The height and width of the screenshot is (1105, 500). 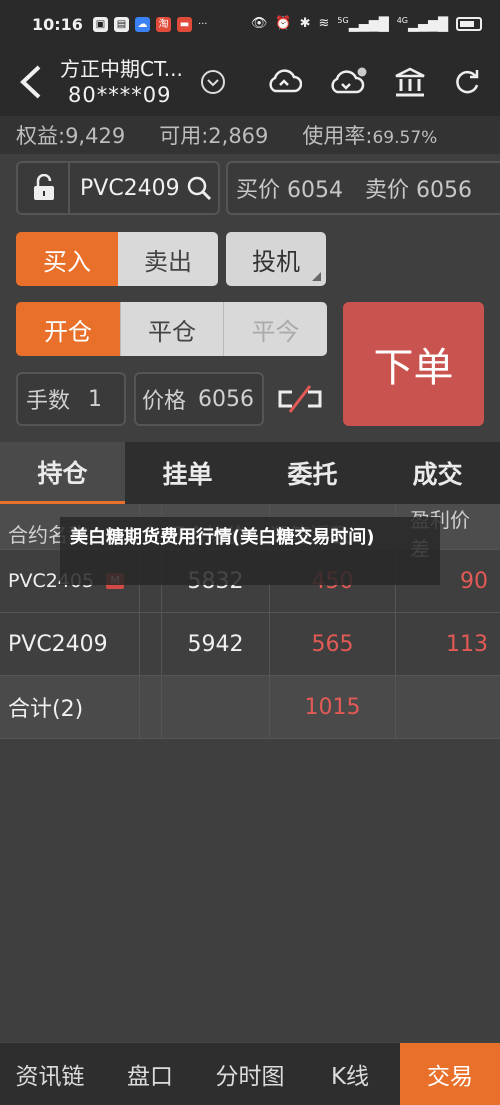 What do you see at coordinates (250, 82) in the screenshot?
I see `top-nav: 方正中期CT... 80****09` at bounding box center [250, 82].